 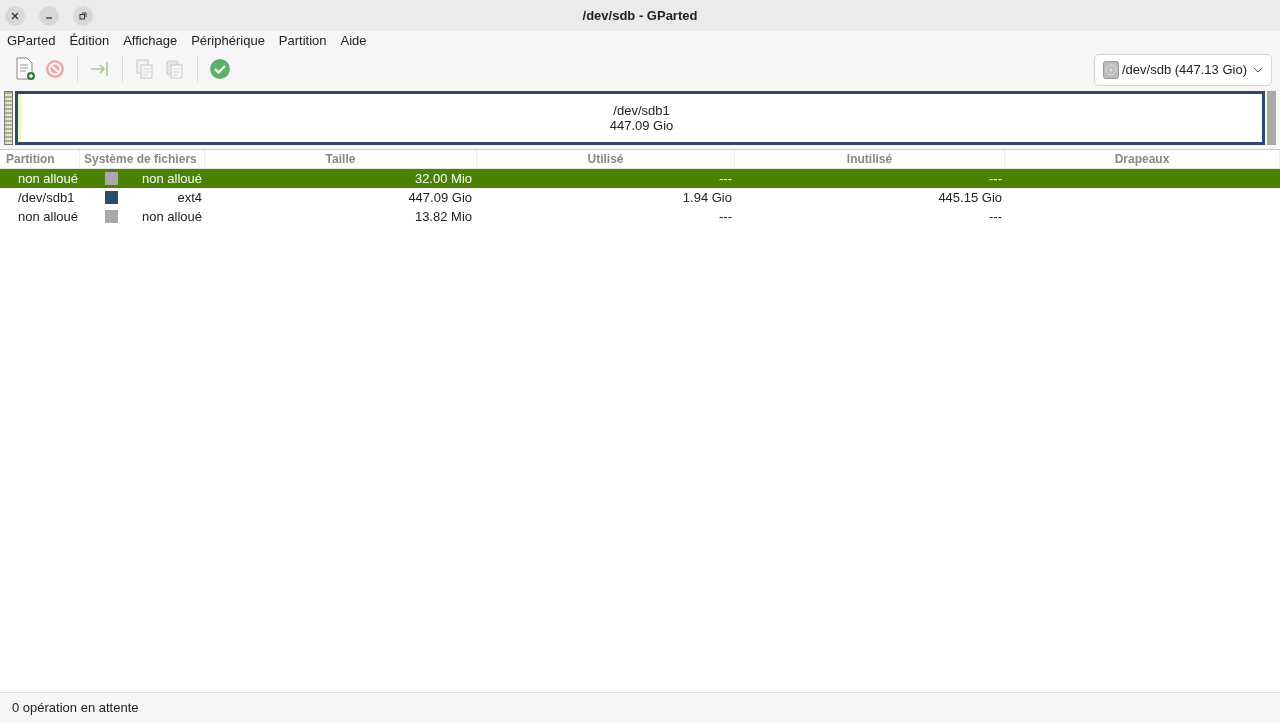 I want to click on column-header: Drapeaux, so click(x=1142, y=159).